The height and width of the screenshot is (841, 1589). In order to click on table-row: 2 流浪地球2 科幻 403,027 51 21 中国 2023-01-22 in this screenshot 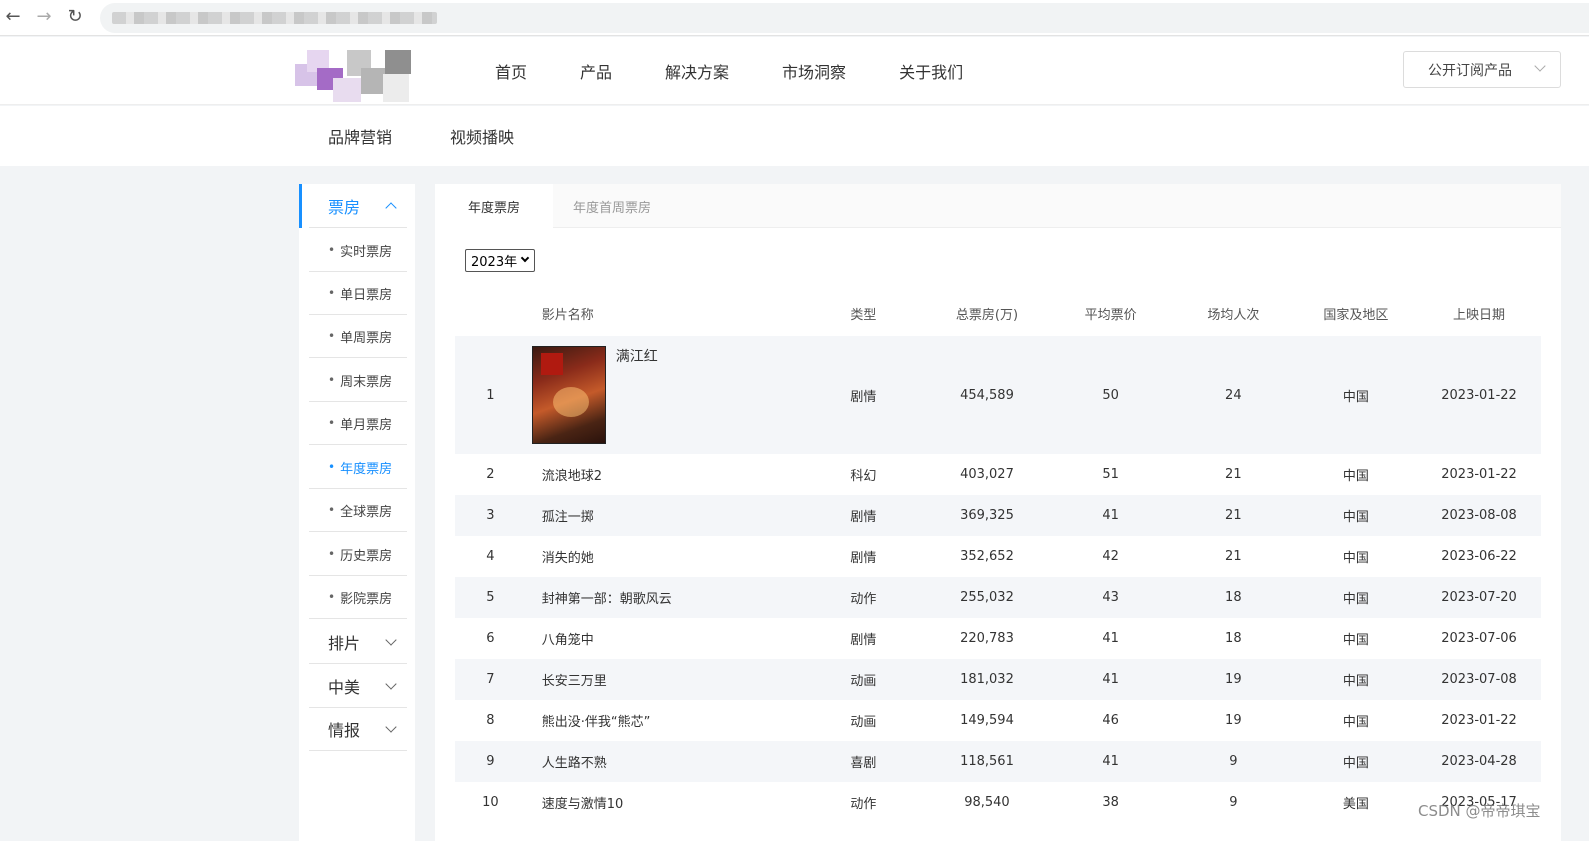, I will do `click(998, 474)`.